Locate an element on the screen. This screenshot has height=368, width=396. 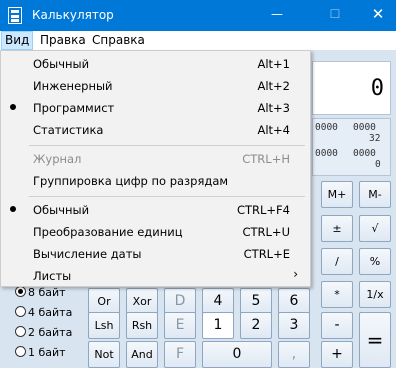
menu-item-unit-conversion: Преобразование единиц CTRL+U is located at coordinates (155, 232).